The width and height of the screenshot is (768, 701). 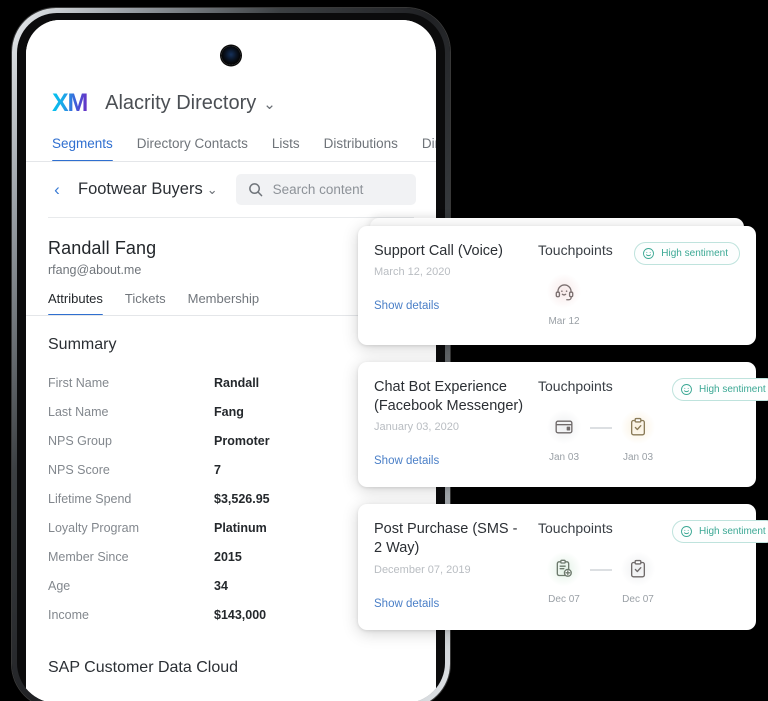 What do you see at coordinates (237, 382) in the screenshot?
I see `attribute-value: Randall` at bounding box center [237, 382].